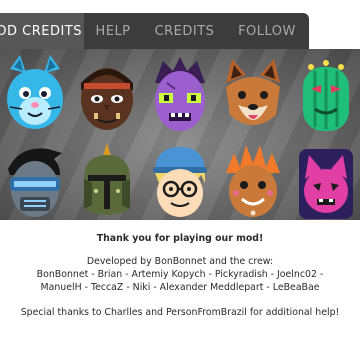  What do you see at coordinates (253, 179) in the screenshot?
I see `gingerbread-avatar` at bounding box center [253, 179].